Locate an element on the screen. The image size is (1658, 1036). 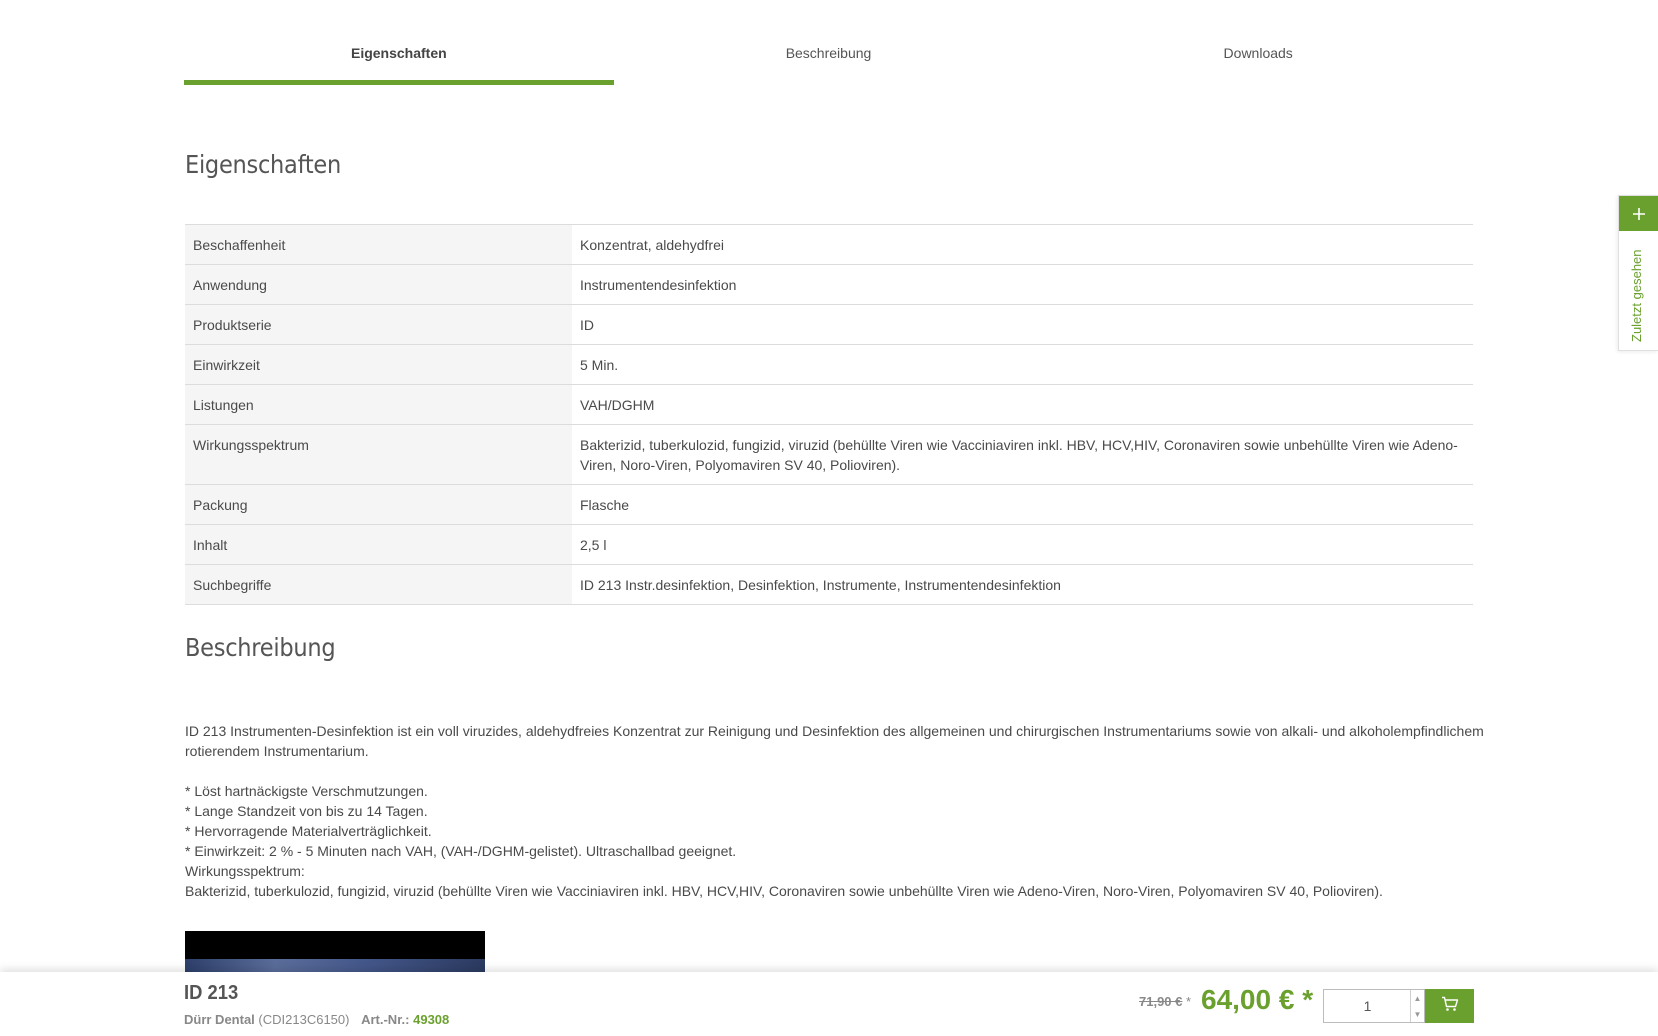
recently-viewed-label: Zuletzt gesehen is located at coordinates (1636, 295).